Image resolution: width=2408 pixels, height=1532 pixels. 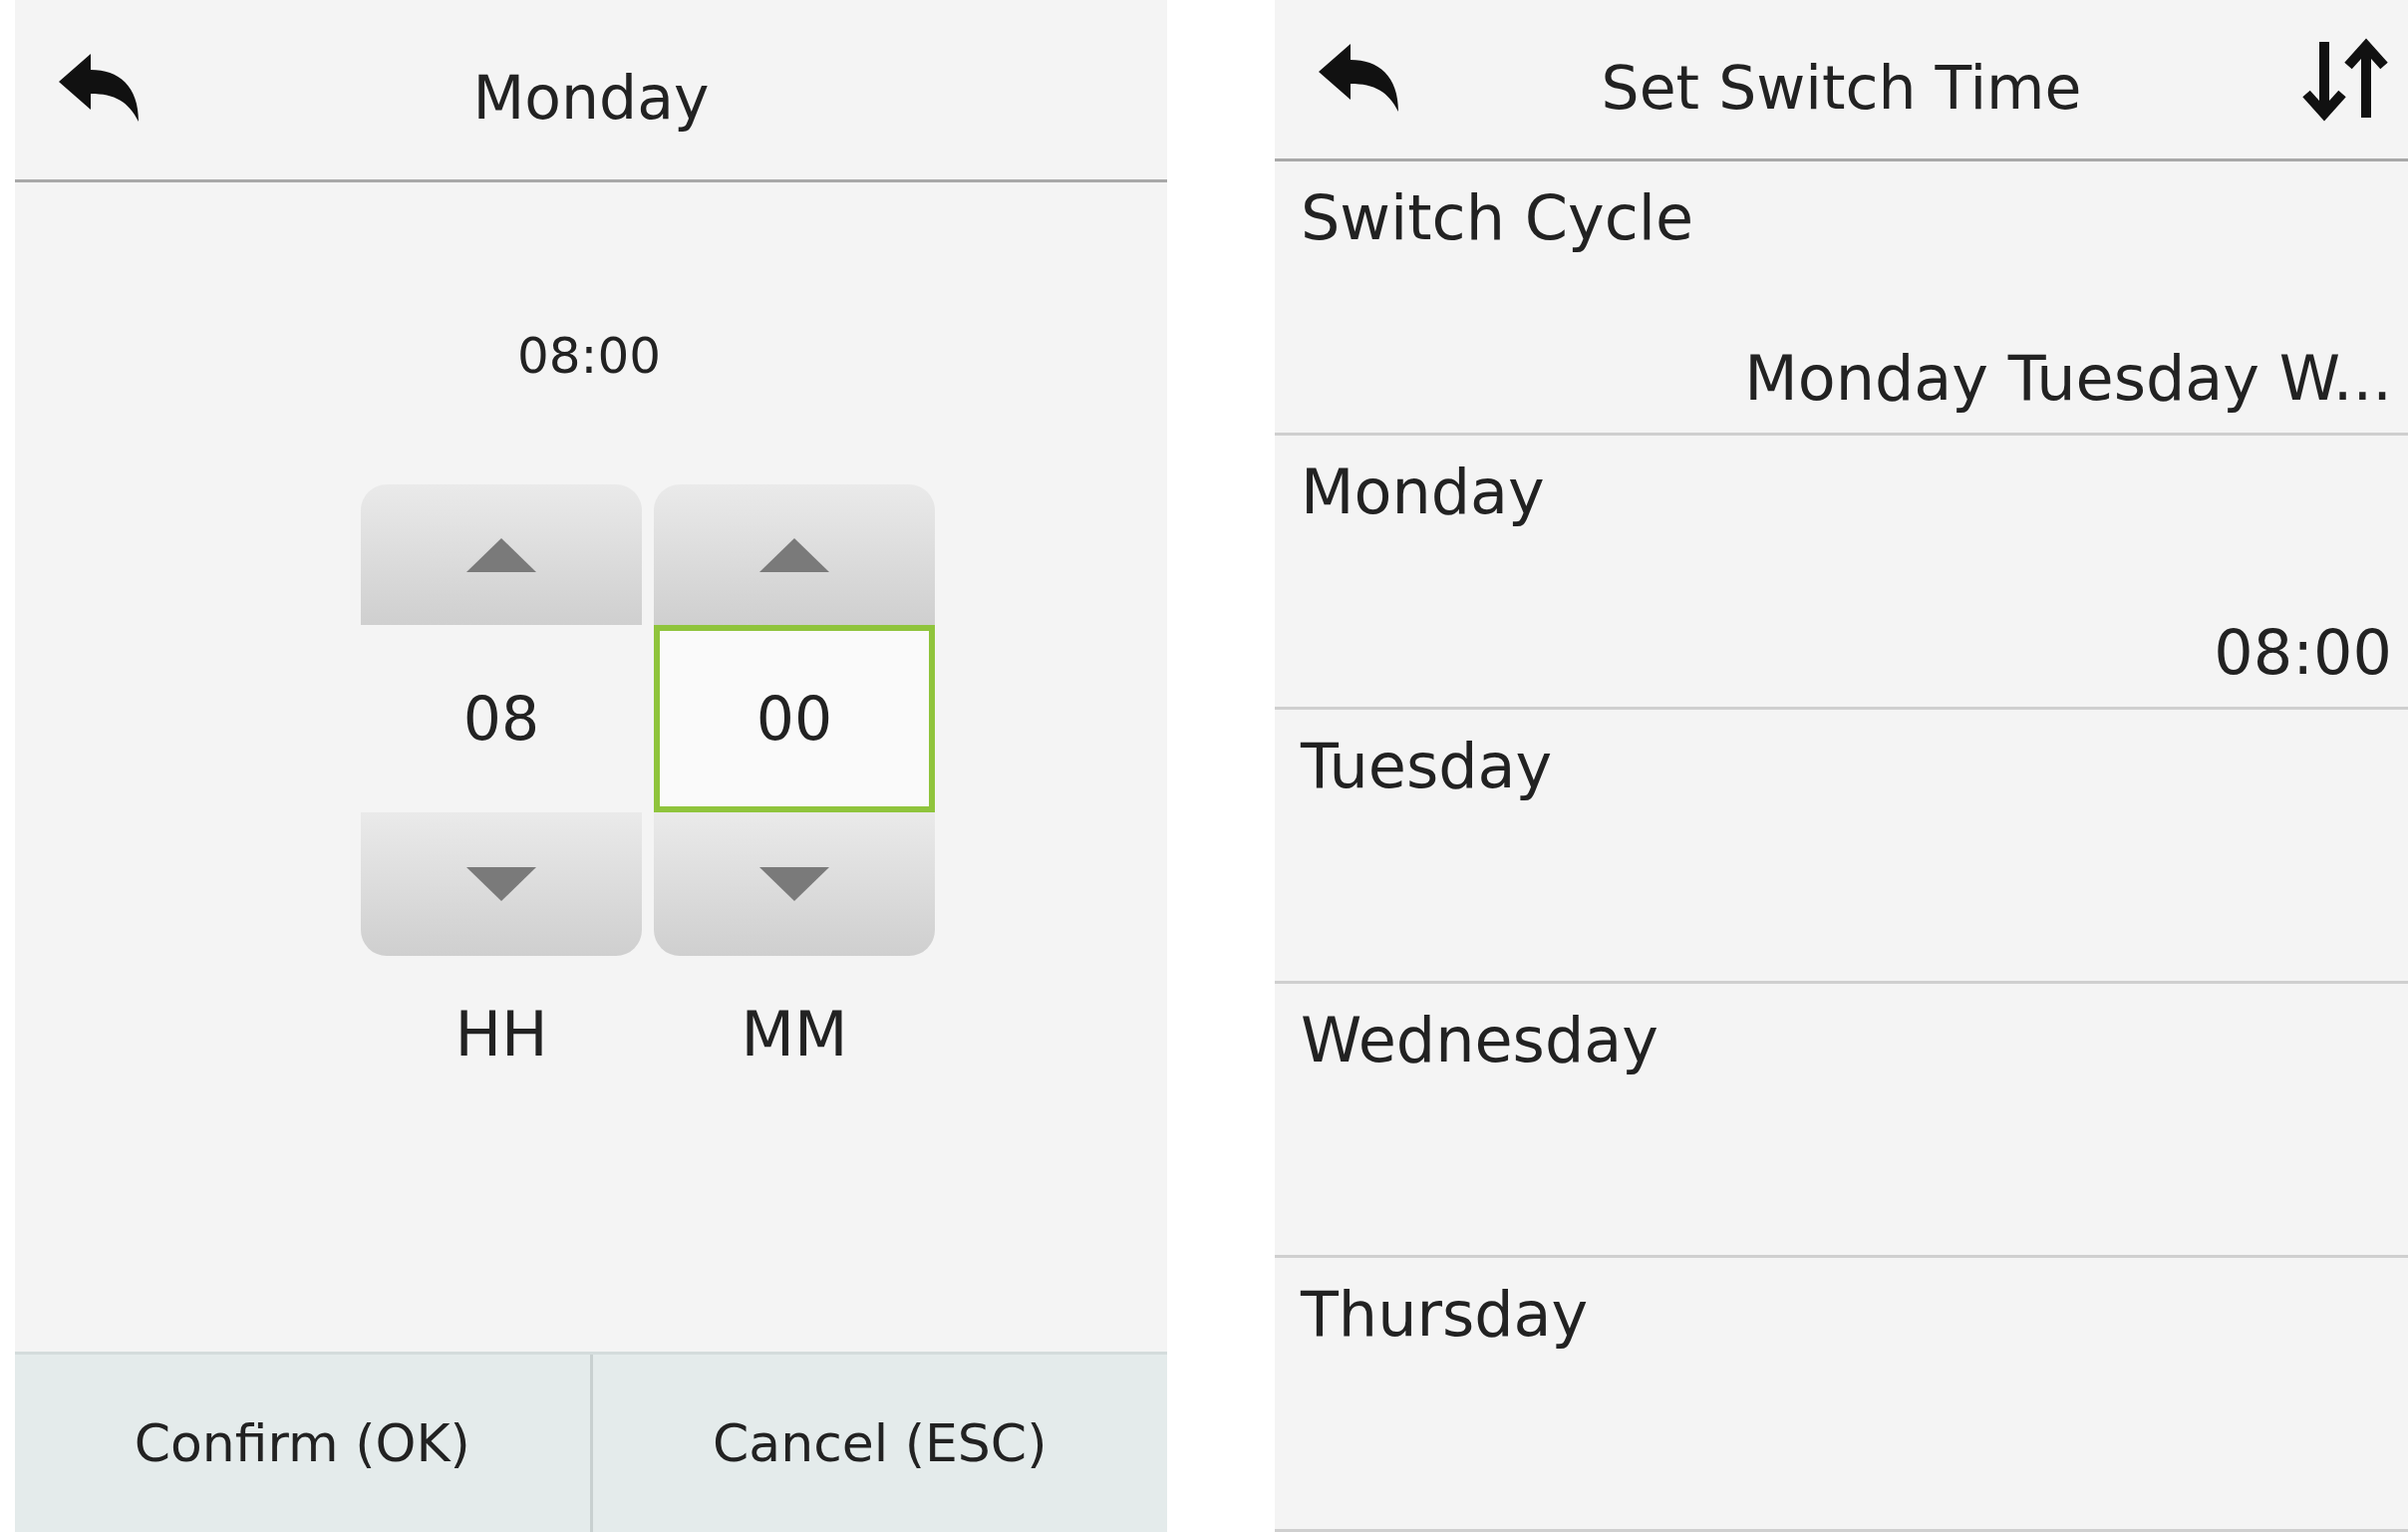 What do you see at coordinates (1497, 217) in the screenshot?
I see `setting-label: Switch Cycle` at bounding box center [1497, 217].